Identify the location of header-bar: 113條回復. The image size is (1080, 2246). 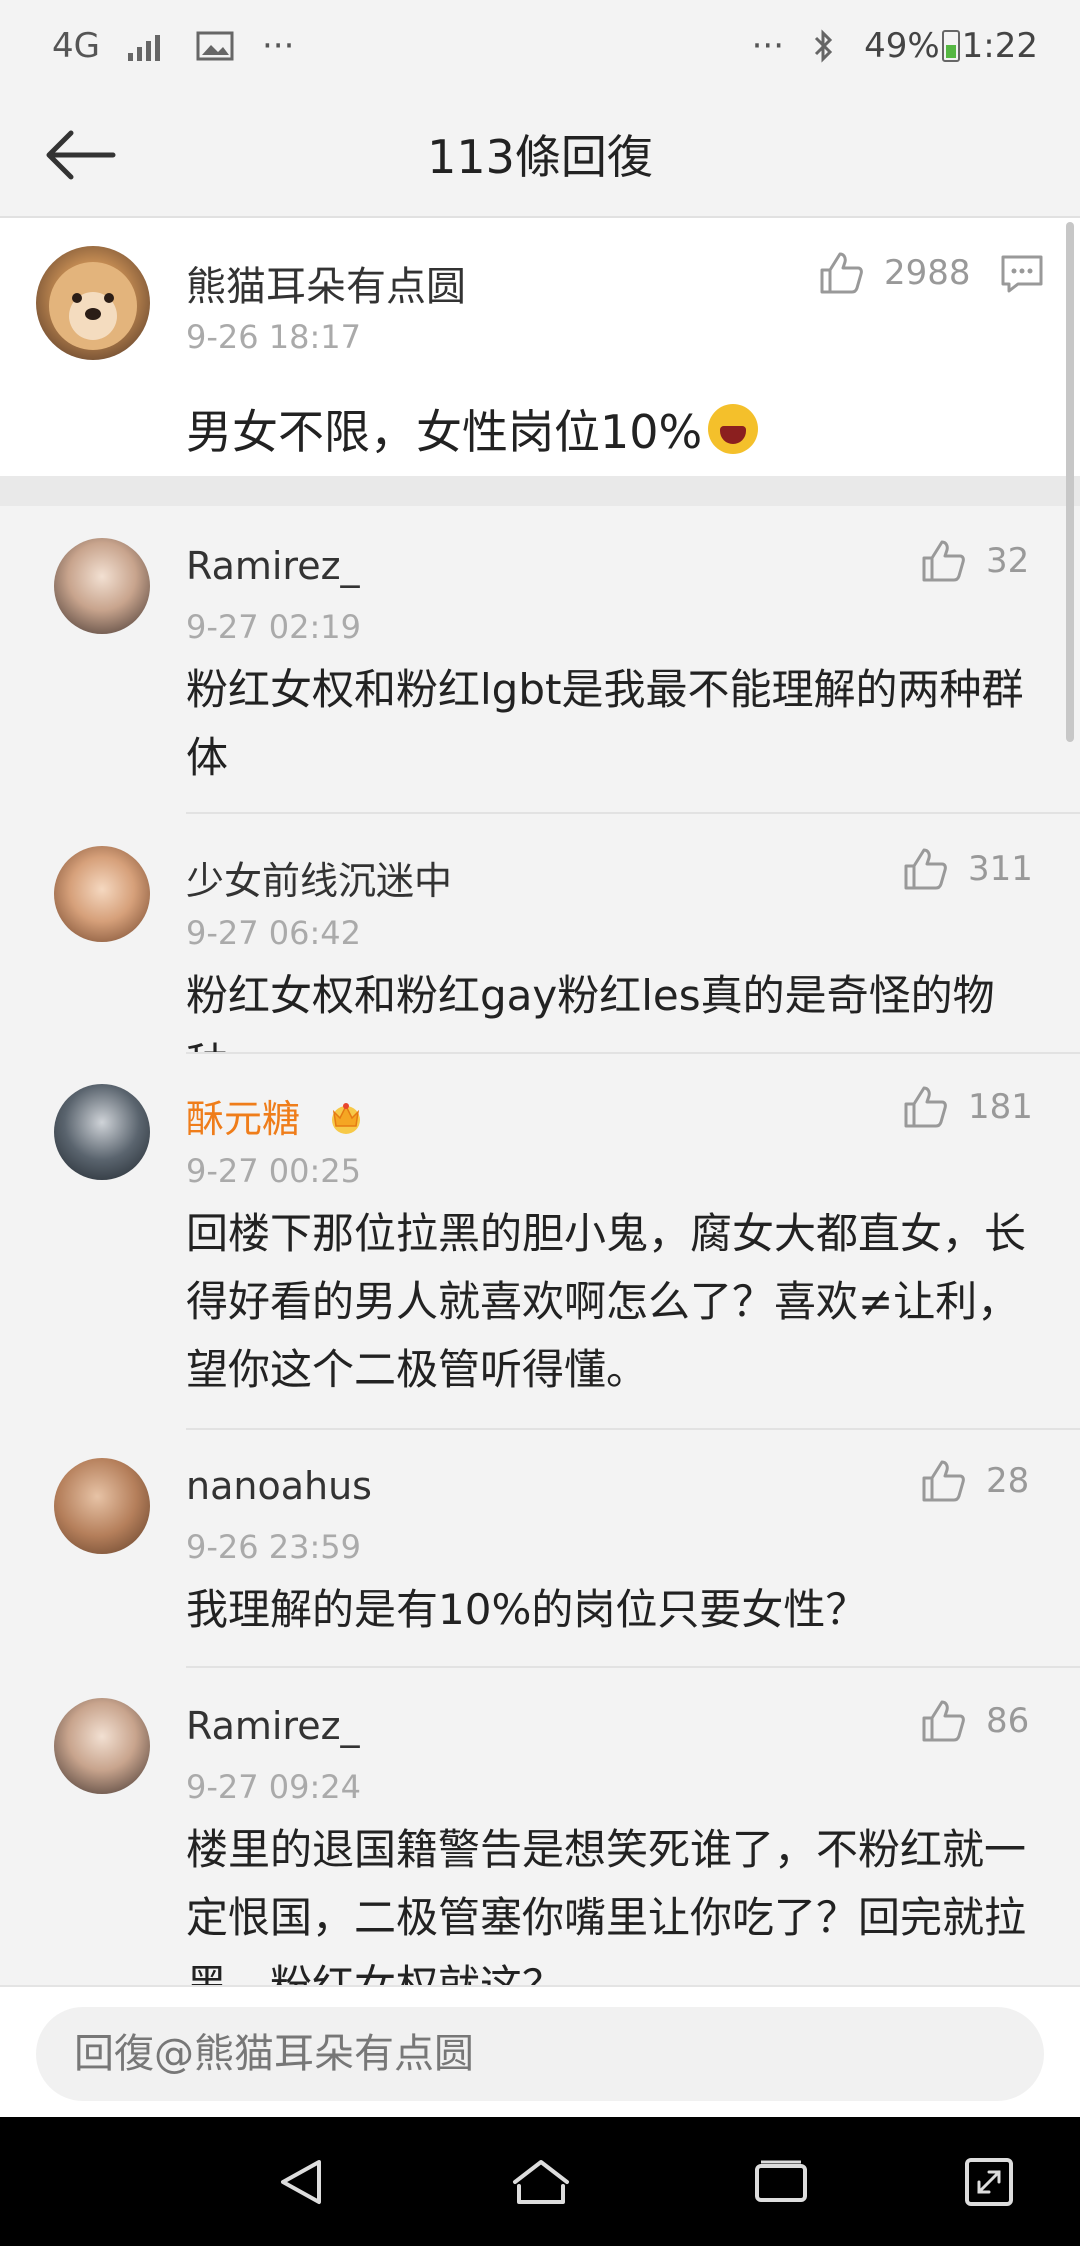
(540, 155).